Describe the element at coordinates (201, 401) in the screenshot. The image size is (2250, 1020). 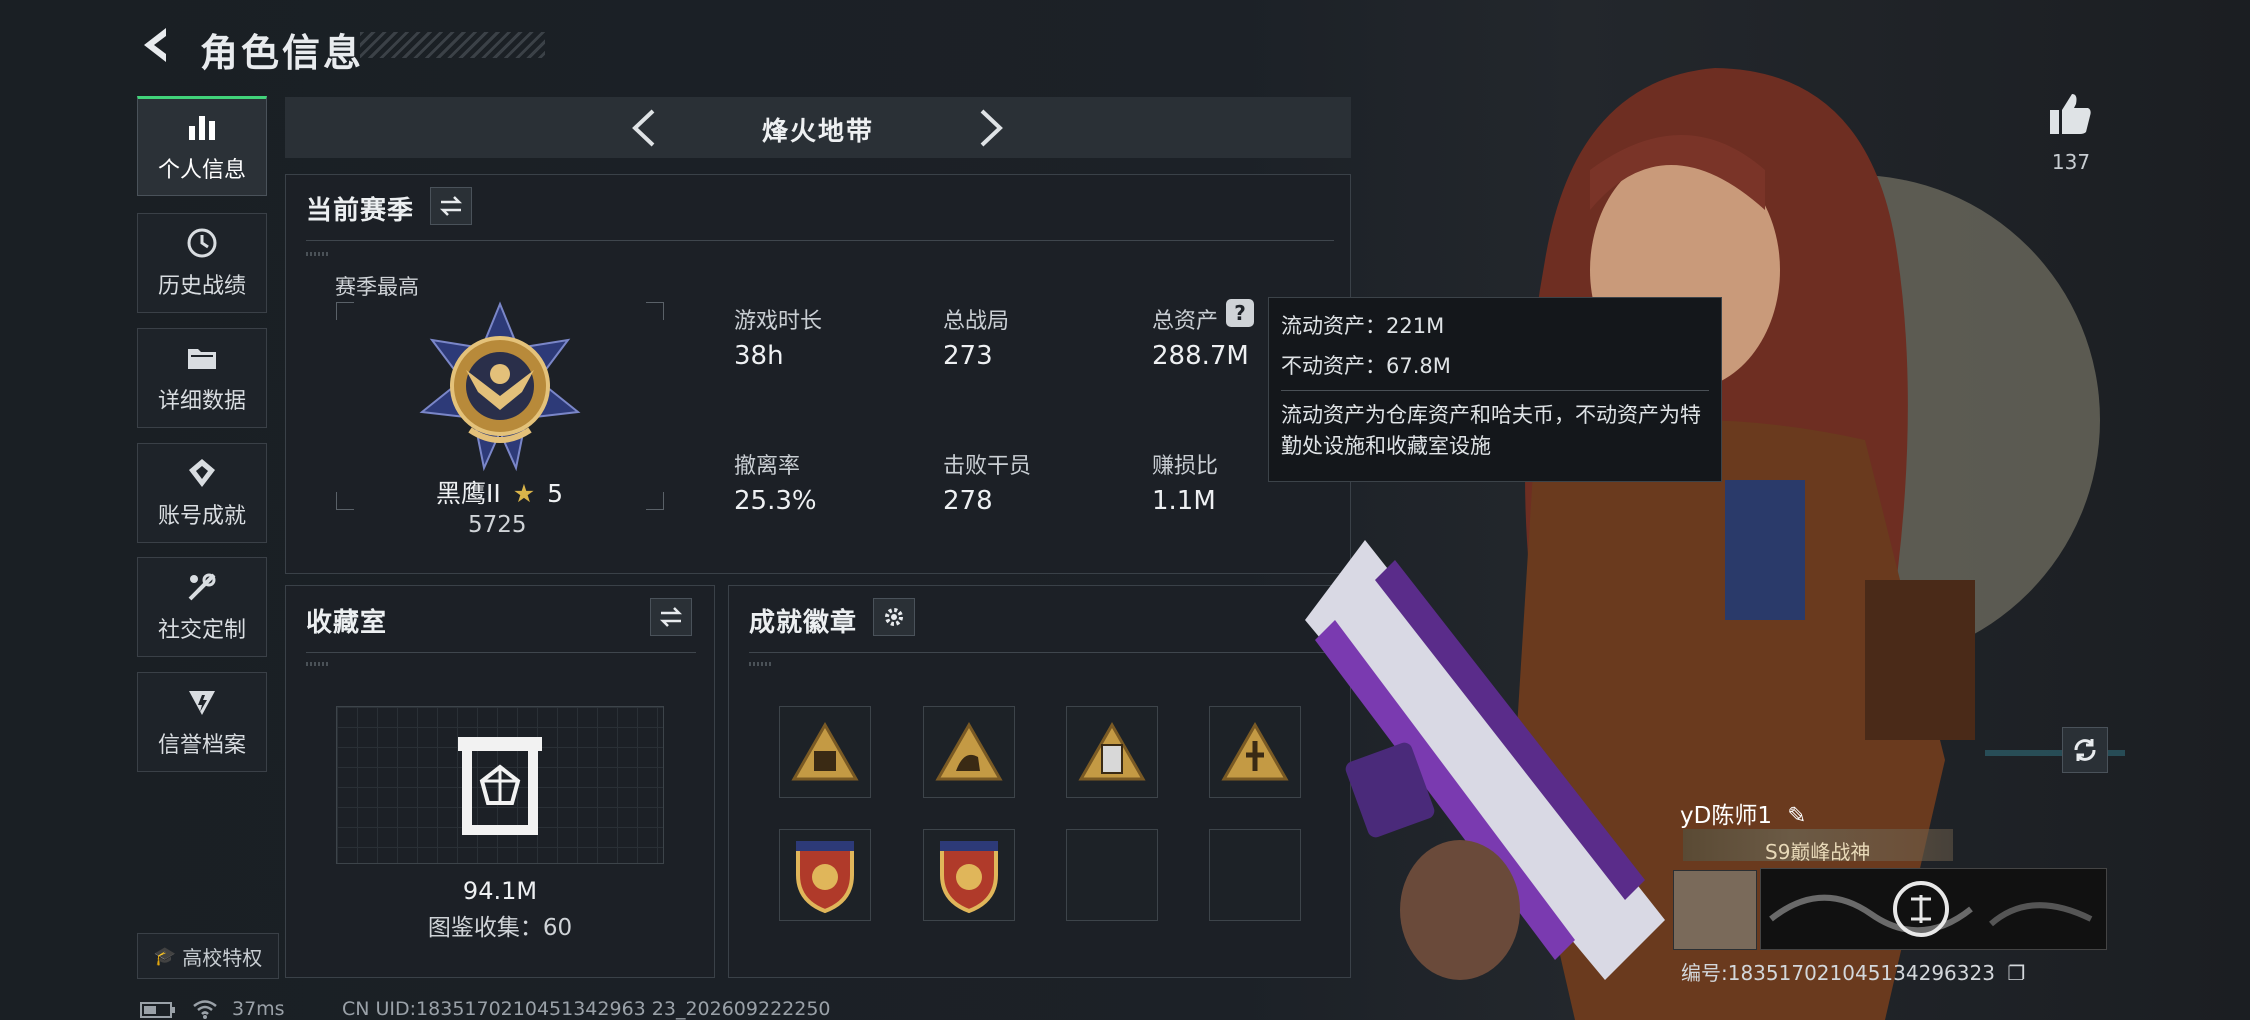
I see `sidebar-item-label: 详细数据` at that location.